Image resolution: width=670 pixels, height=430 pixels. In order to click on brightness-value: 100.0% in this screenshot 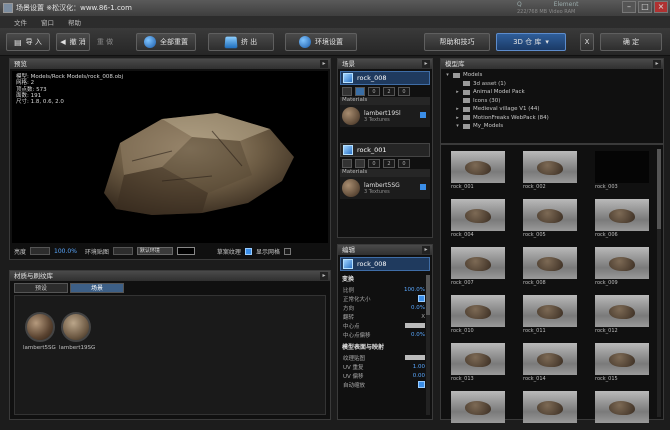, I will do `click(65, 251)`.